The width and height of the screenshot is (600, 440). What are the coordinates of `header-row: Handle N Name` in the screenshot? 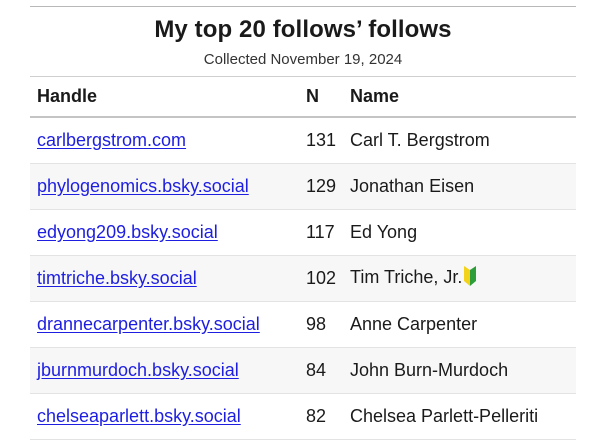 It's located at (303, 96).